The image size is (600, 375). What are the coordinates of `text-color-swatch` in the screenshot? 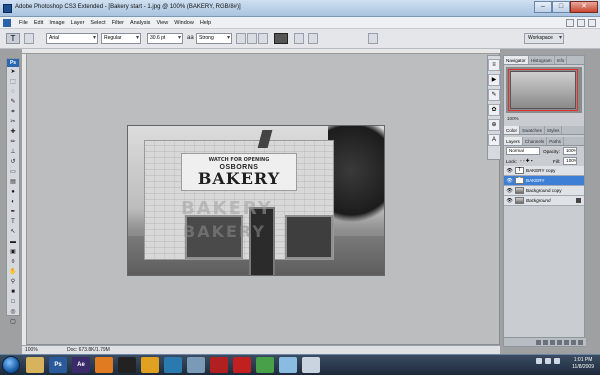 It's located at (281, 38).